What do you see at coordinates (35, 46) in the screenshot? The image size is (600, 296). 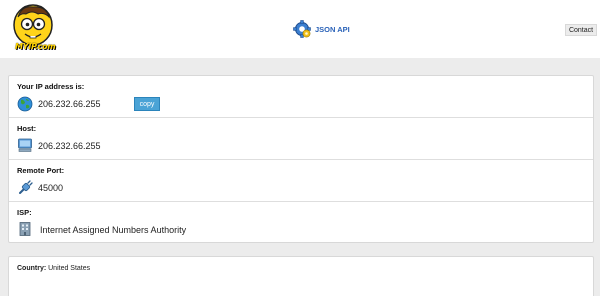 I see `logo-text: MYIP.com` at bounding box center [35, 46].